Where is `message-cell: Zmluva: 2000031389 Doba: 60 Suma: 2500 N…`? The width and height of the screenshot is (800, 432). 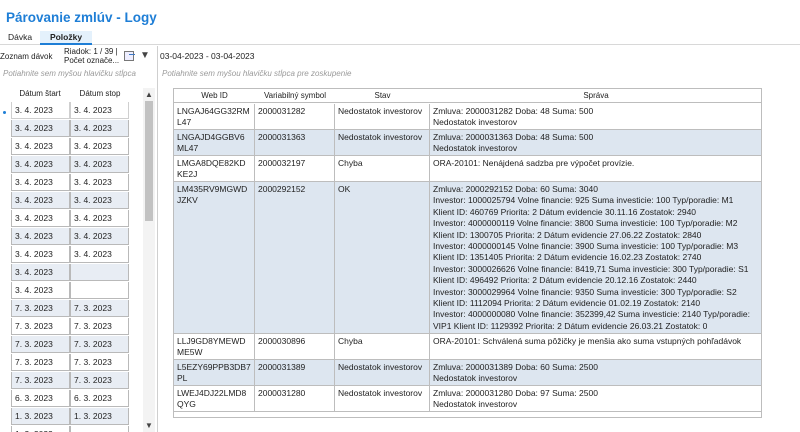 message-cell: Zmluva: 2000031389 Doba: 60 Suma: 2500 N… is located at coordinates (595, 372).